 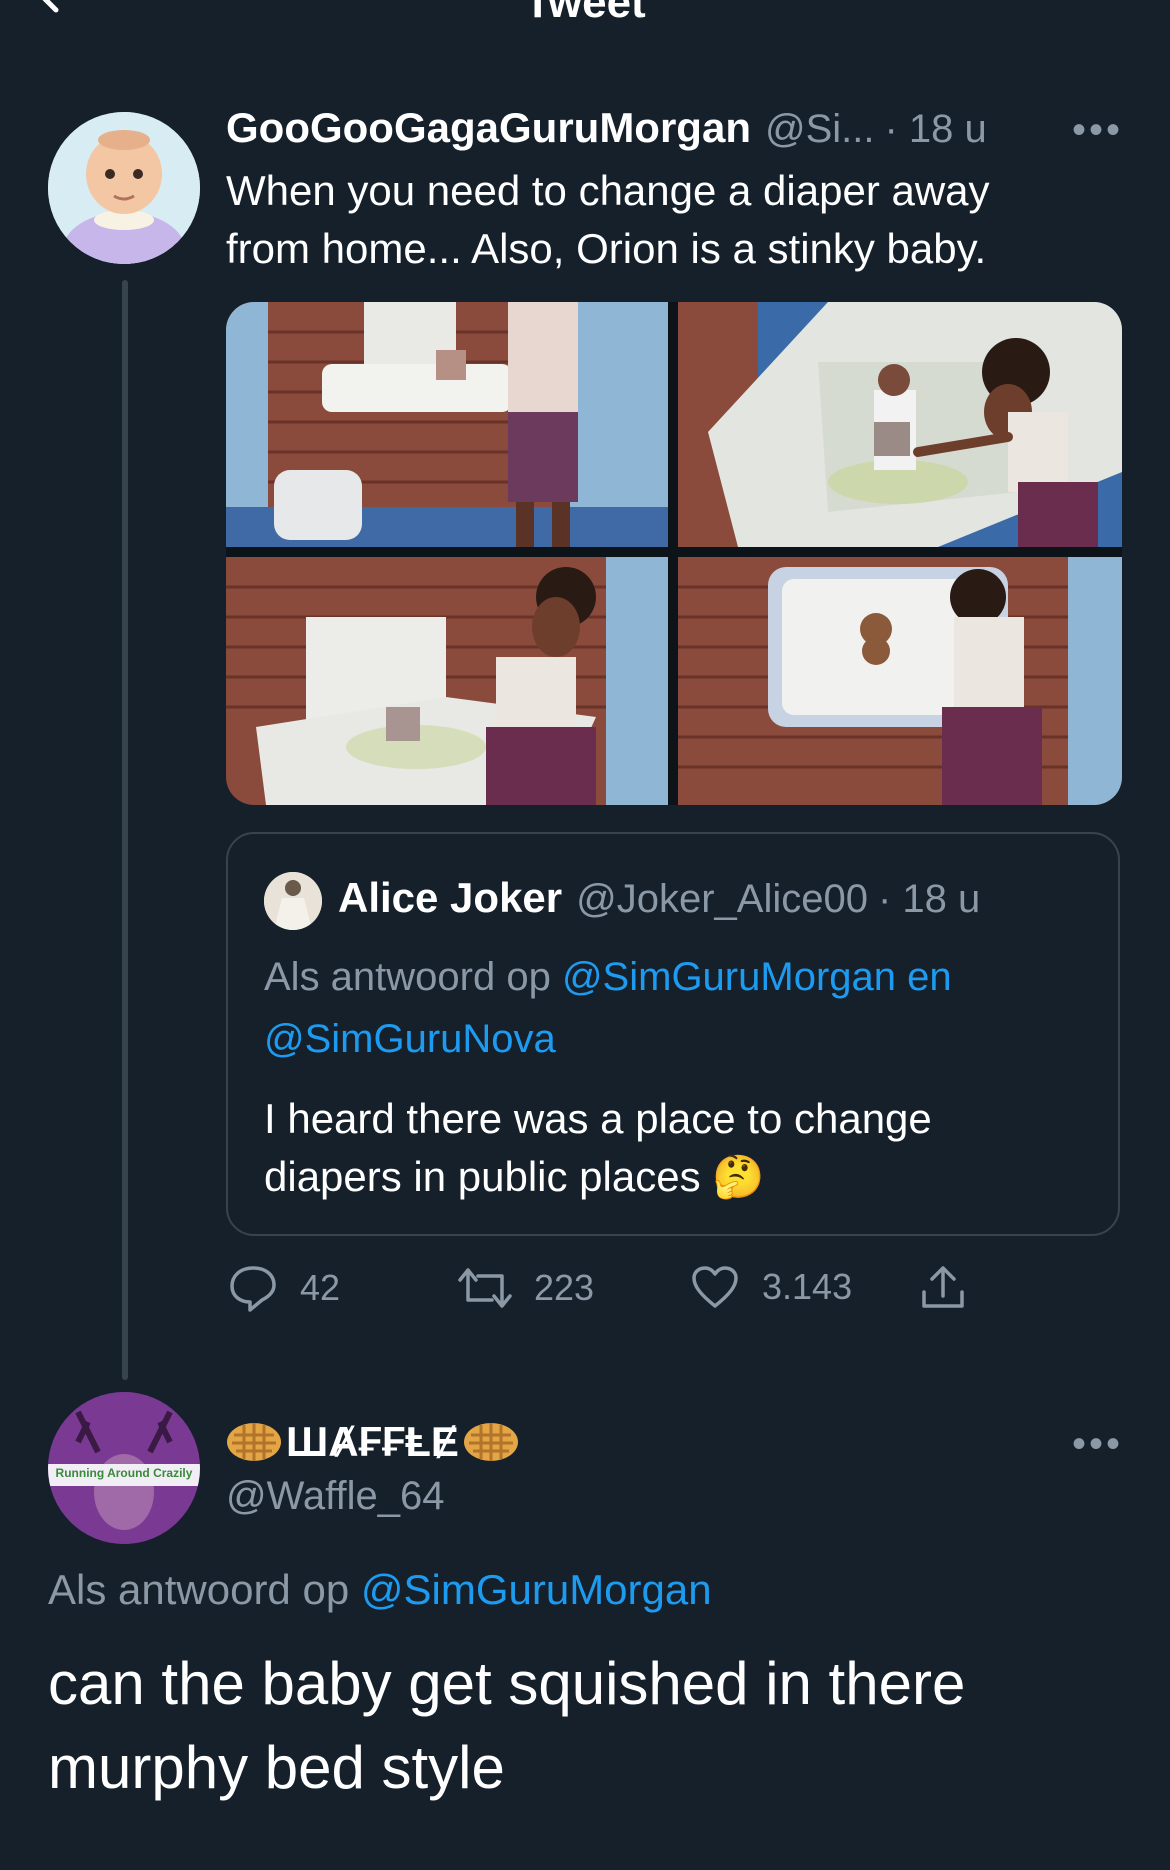 What do you see at coordinates (253, 1289) in the screenshot?
I see `reply-icon` at bounding box center [253, 1289].